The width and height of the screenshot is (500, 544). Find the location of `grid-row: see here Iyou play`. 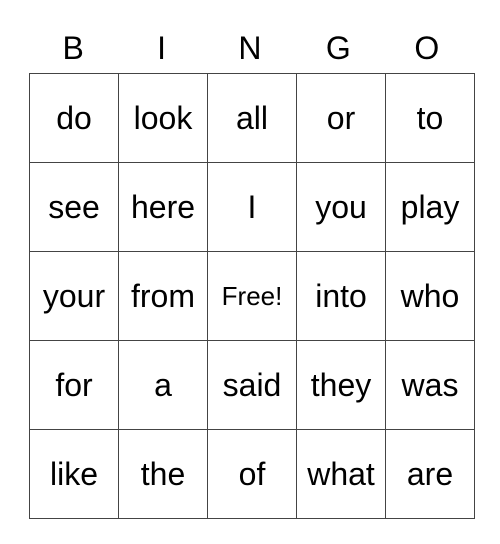

grid-row: see here Iyou play is located at coordinates (252, 207).